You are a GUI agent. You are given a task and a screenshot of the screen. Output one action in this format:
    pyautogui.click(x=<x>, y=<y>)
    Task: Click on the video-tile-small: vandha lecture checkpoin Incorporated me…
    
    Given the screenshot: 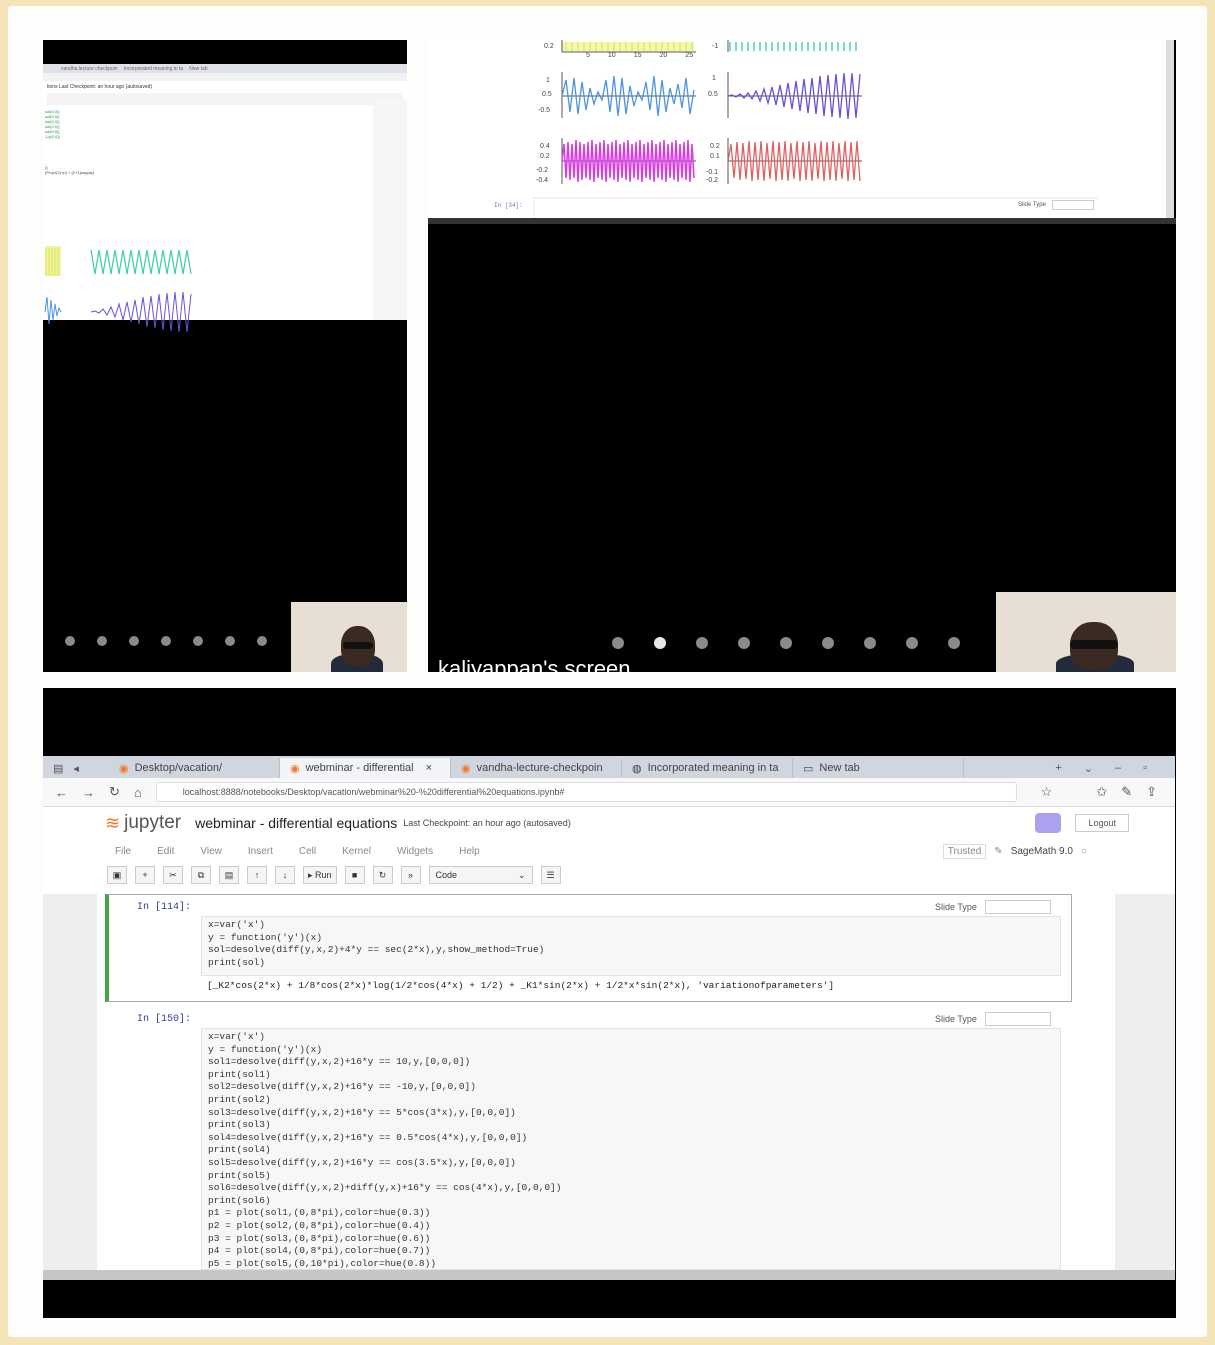 What is the action you would take?
    pyautogui.click(x=225, y=356)
    